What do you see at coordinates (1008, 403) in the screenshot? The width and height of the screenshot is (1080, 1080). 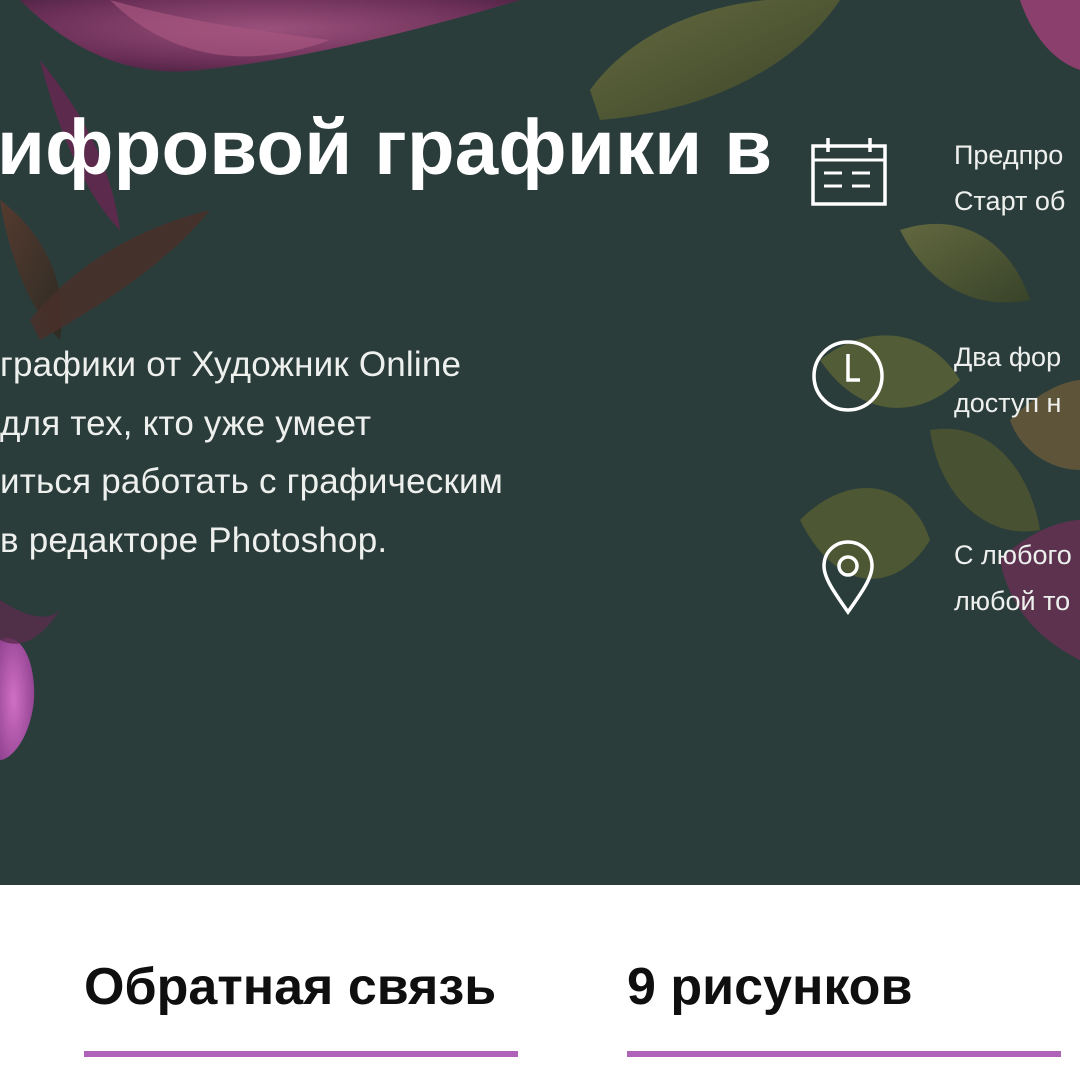 I see `feature-line: доступ н` at bounding box center [1008, 403].